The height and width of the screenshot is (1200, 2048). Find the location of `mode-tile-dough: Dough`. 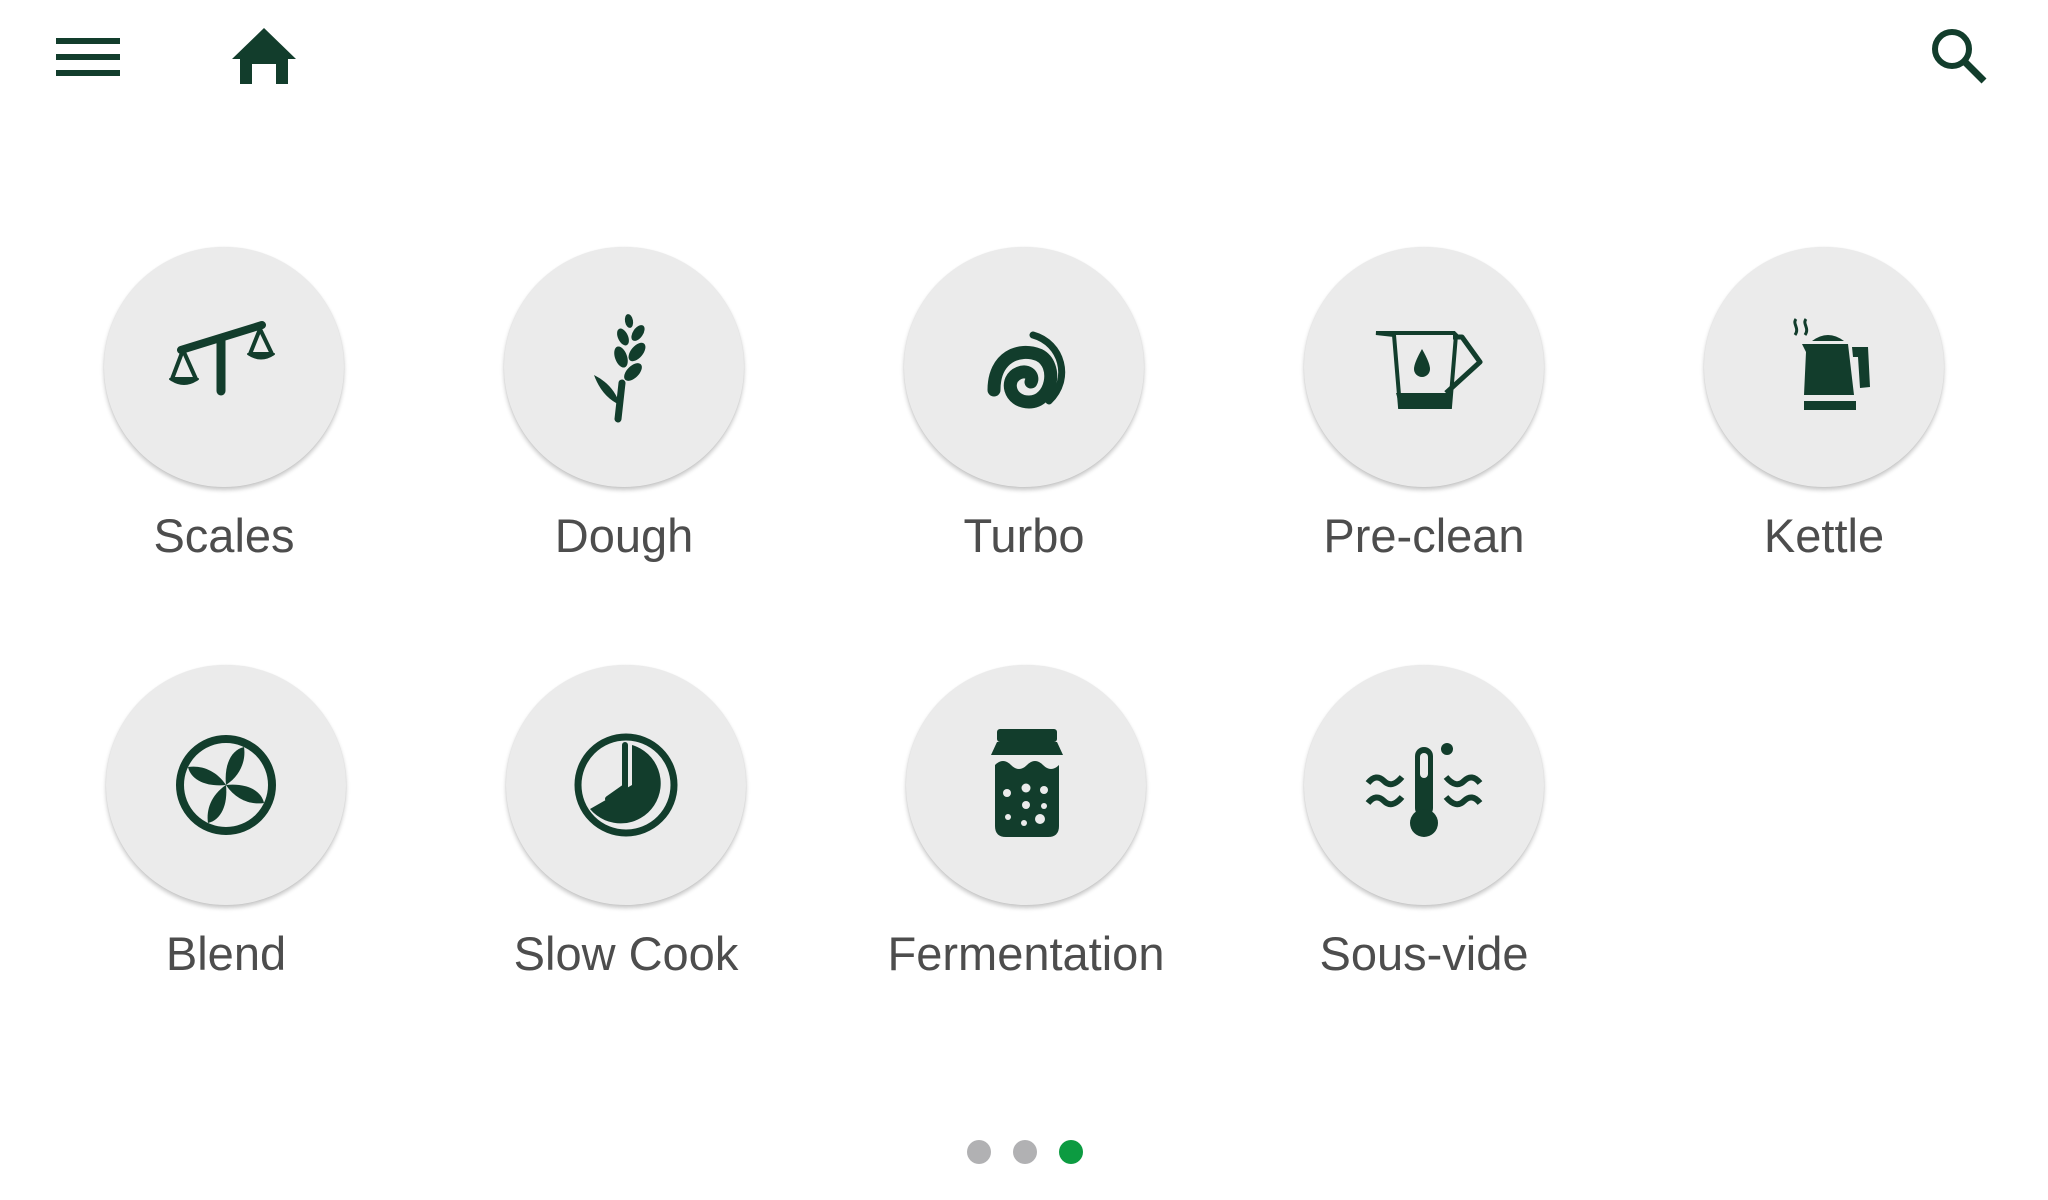

mode-tile-dough: Dough is located at coordinates (624, 417).